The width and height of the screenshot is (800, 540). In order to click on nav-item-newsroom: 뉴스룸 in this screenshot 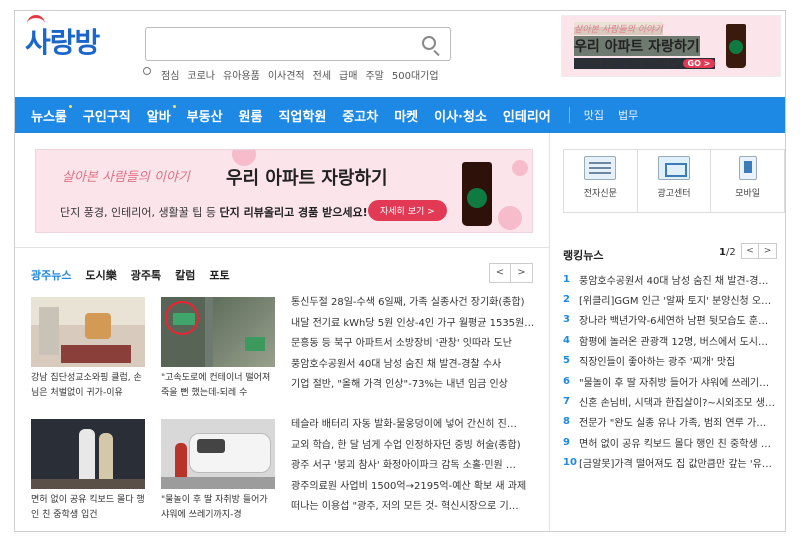, I will do `click(51, 114)`.